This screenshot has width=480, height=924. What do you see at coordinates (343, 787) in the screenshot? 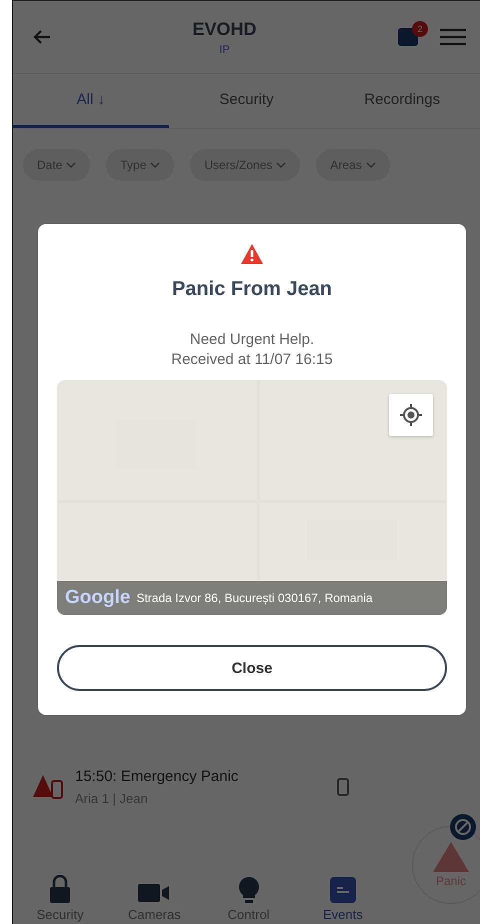
I see `phone-icon` at bounding box center [343, 787].